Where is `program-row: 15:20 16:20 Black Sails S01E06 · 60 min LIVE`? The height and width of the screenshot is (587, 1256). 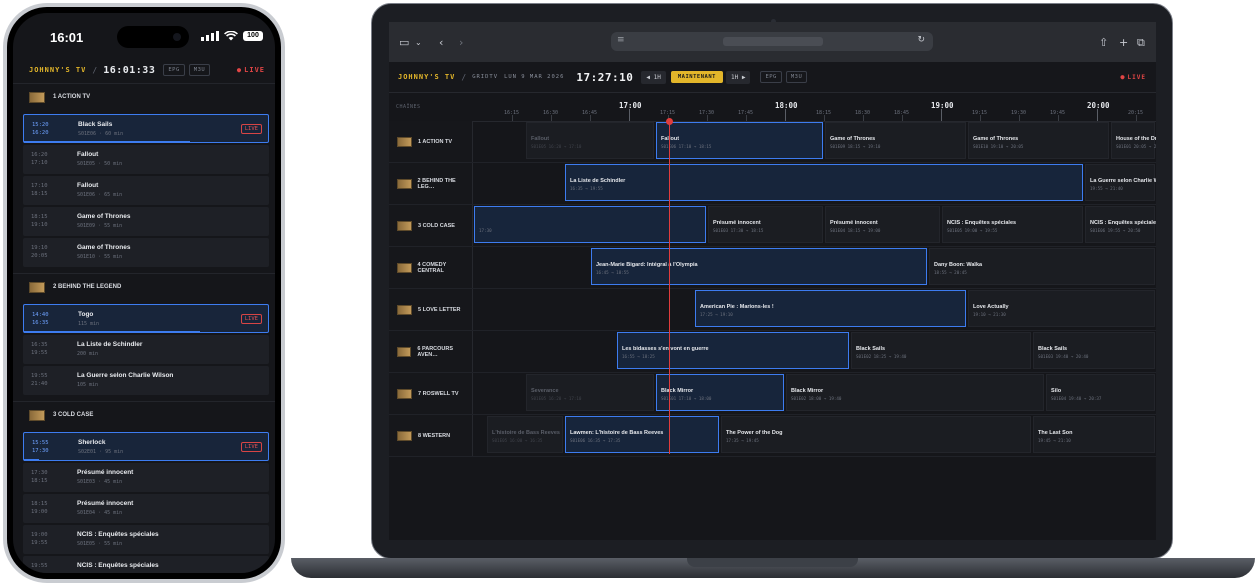 program-row: 15:20 16:20 Black Sails S01E06 · 60 min LIVE is located at coordinates (146, 128).